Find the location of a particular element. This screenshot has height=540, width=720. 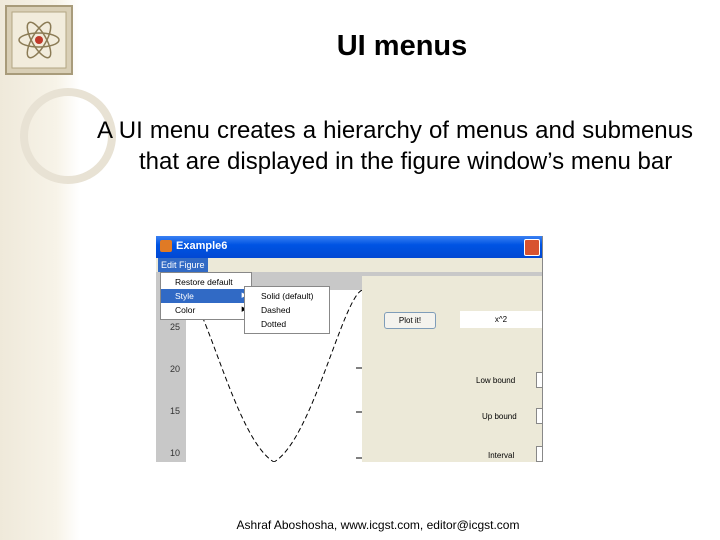

menu-item-label: Color is located at coordinates (185, 310).